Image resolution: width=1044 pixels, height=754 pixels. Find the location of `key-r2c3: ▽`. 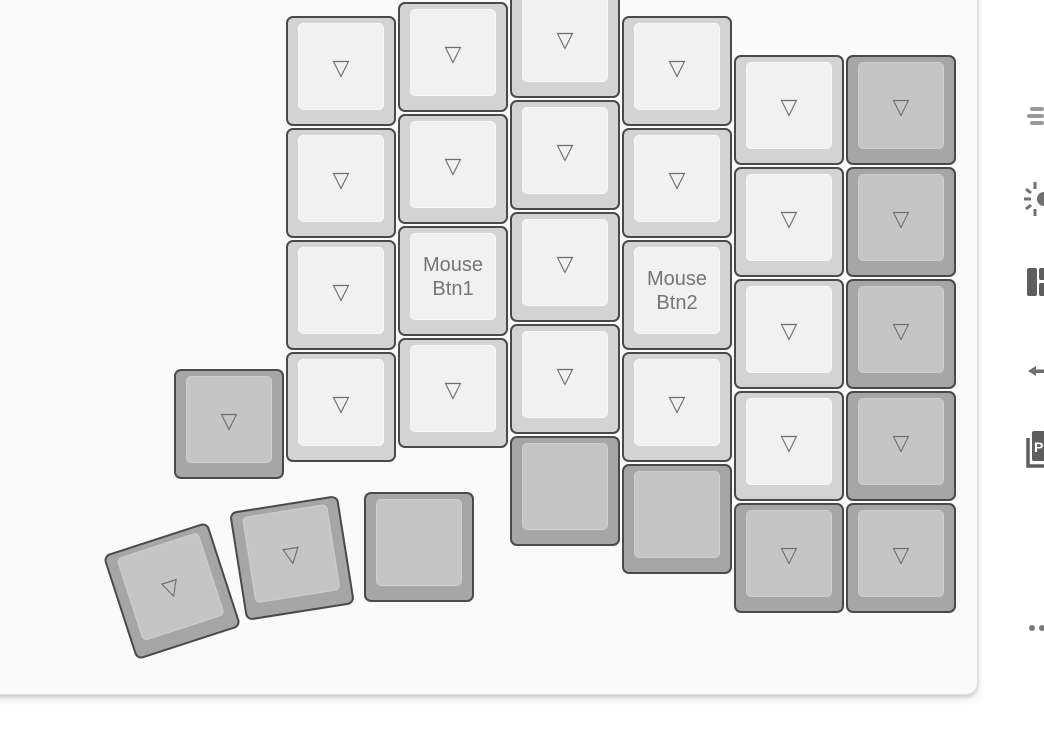

key-r2c3: ▽ is located at coordinates (565, 267).